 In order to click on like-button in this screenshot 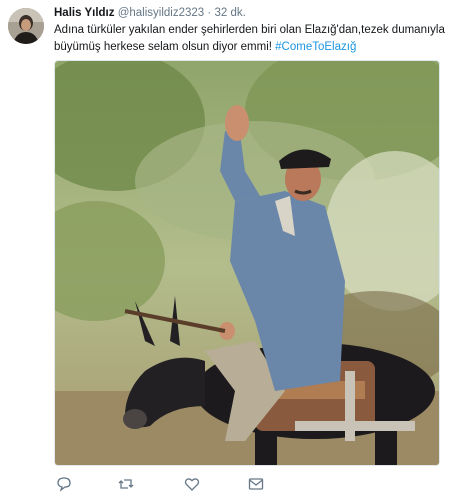, I will do `click(192, 484)`.